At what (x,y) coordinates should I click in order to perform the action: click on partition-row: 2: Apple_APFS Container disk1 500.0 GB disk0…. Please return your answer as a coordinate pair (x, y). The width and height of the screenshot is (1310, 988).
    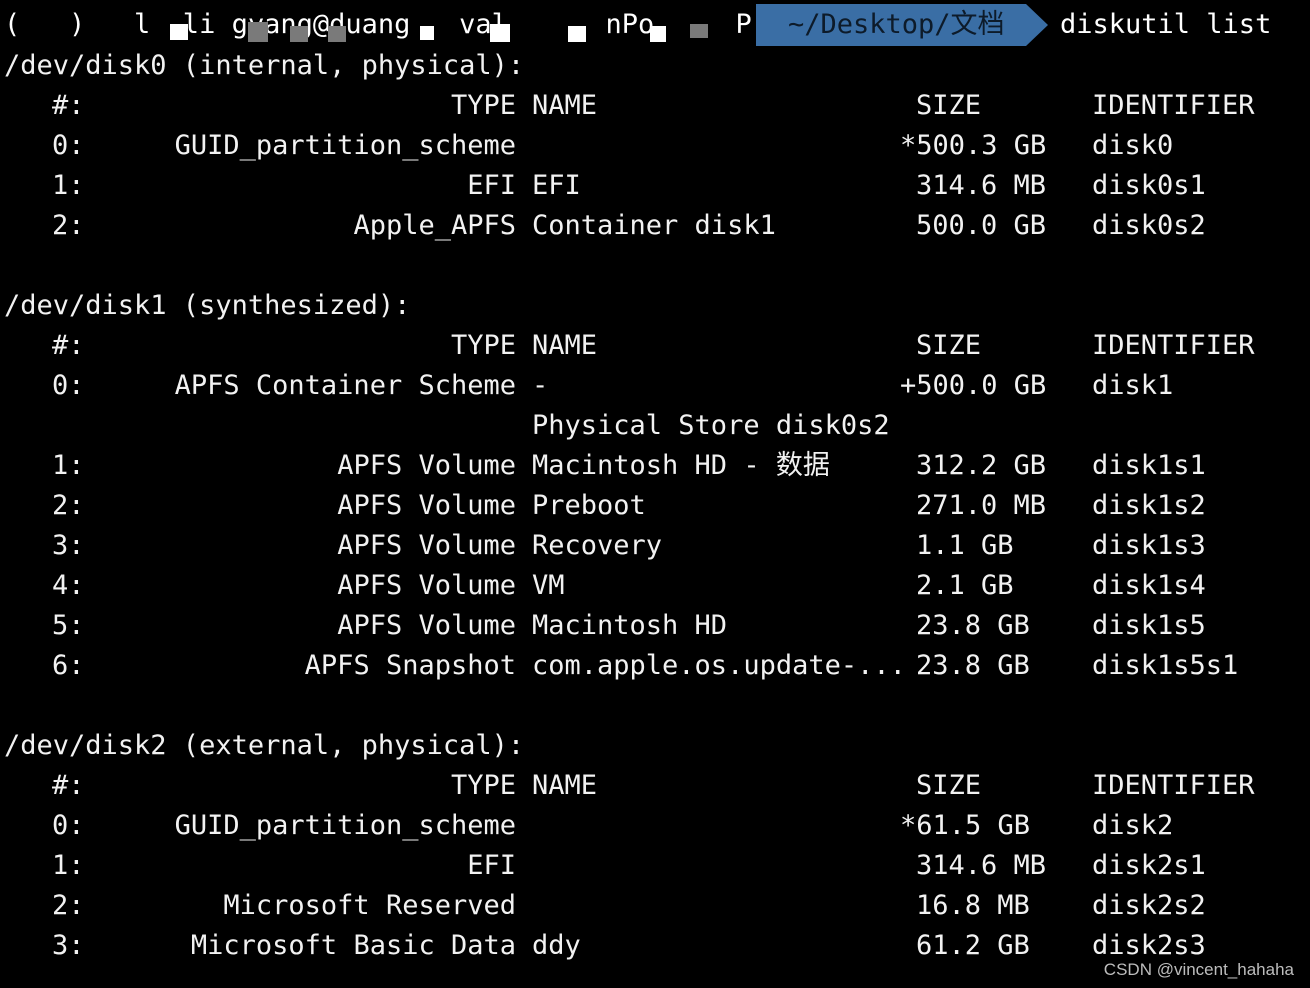
    Looking at the image, I should click on (655, 226).